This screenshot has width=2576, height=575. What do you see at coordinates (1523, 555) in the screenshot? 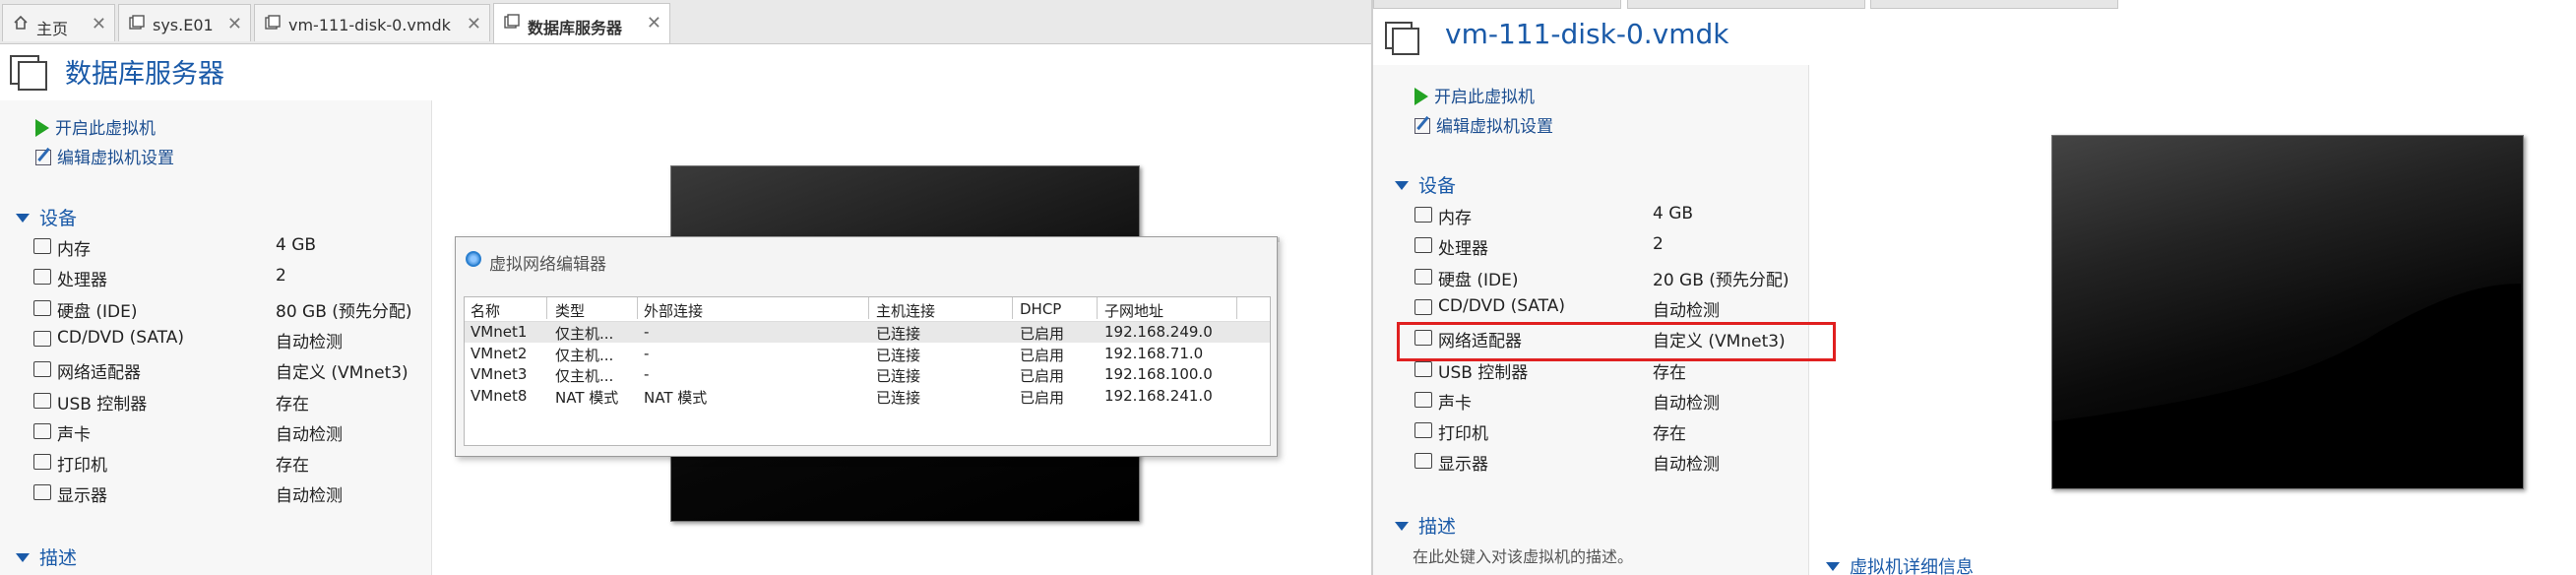
I see `description-placeholder: 在此处键入对该虚拟机的描述。` at bounding box center [1523, 555].